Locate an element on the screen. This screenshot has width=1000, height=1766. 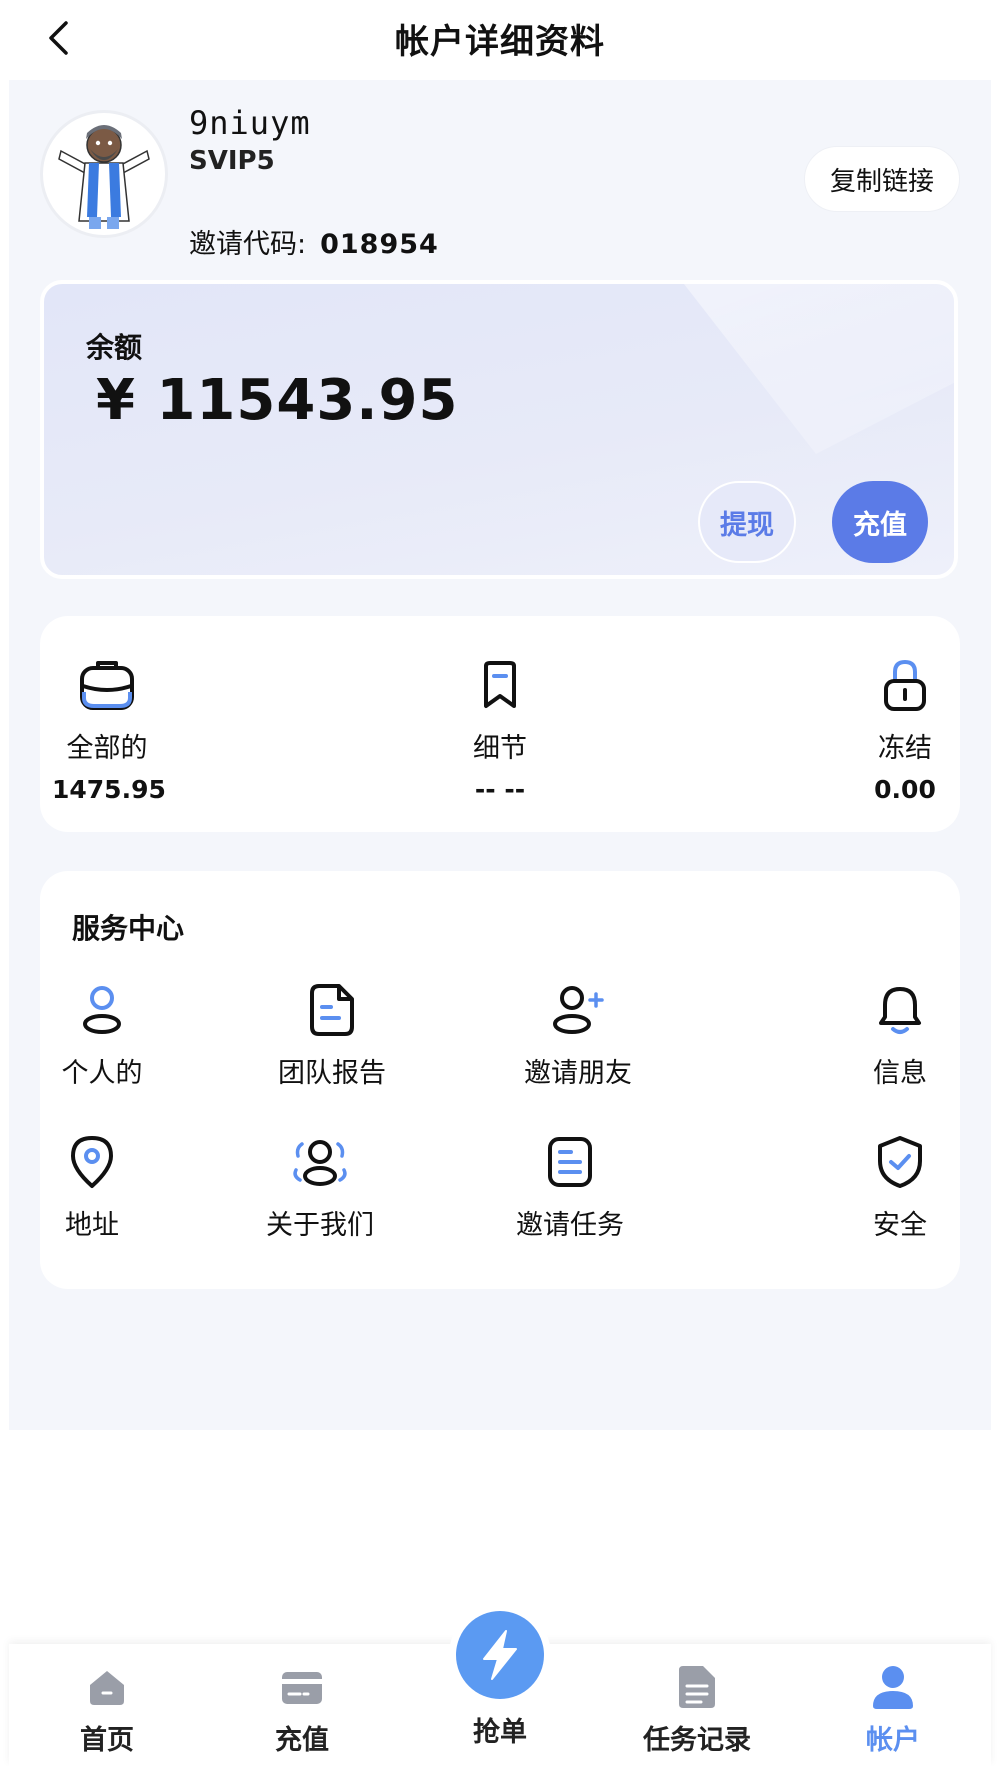
invite-code-row: 邀请代码: 018954 is located at coordinates (314, 241).